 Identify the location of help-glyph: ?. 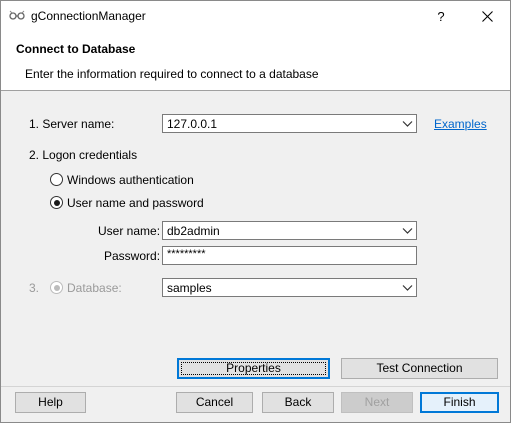
(441, 16).